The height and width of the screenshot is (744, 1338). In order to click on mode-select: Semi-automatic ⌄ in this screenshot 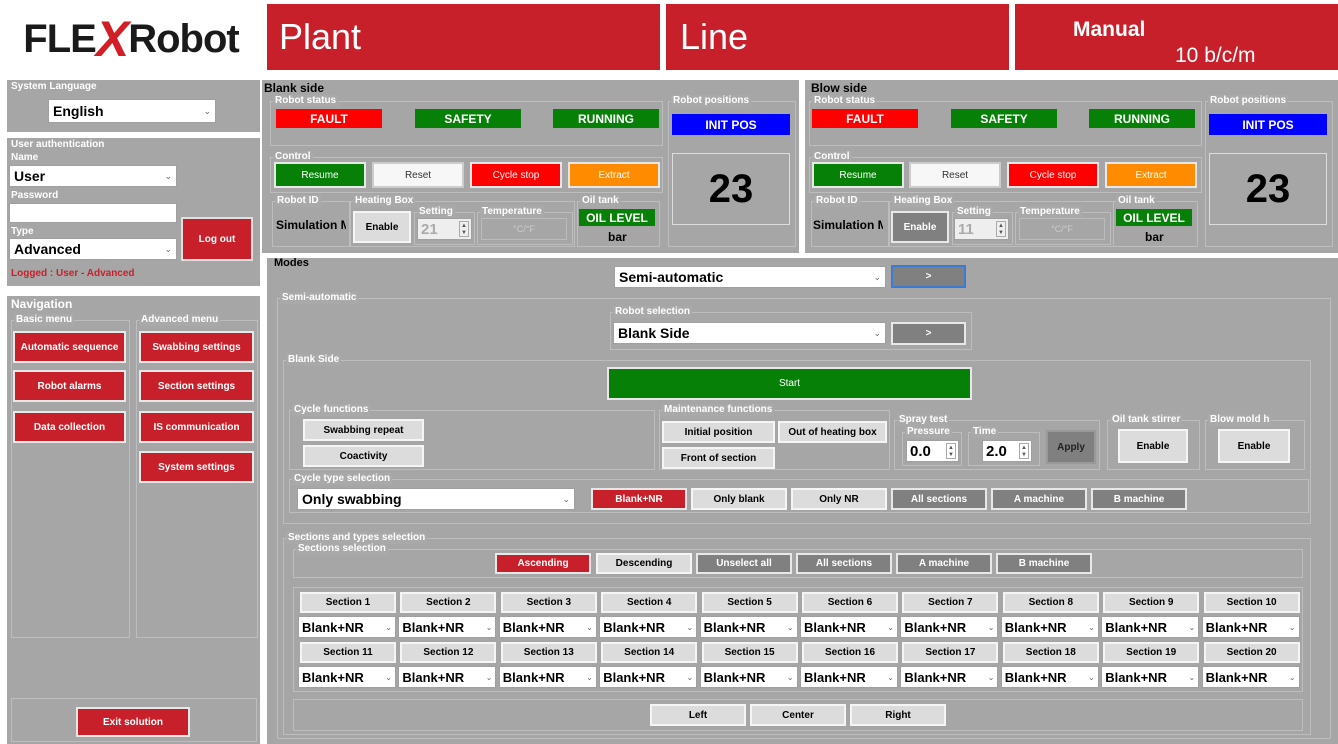, I will do `click(750, 277)`.